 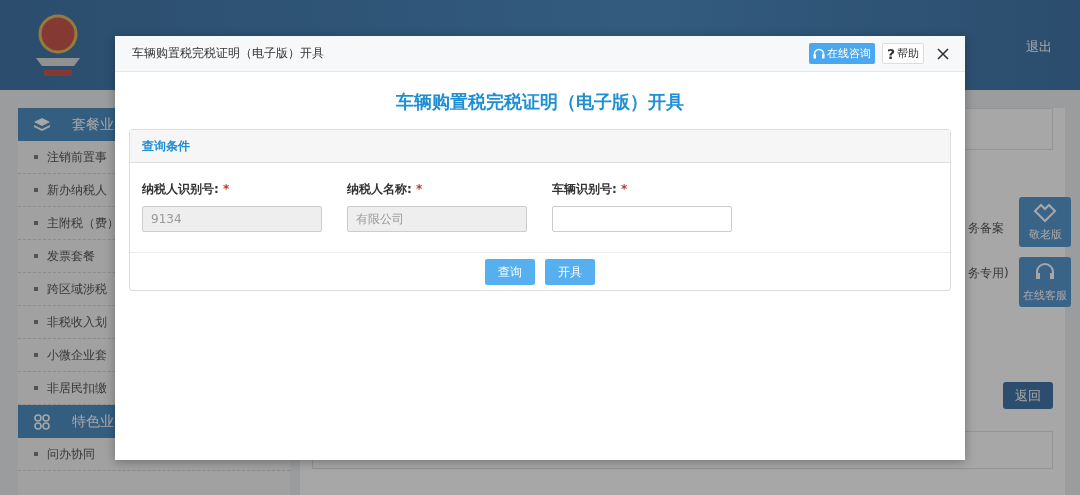 What do you see at coordinates (1045, 222) in the screenshot?
I see `float-button: 敬老版` at bounding box center [1045, 222].